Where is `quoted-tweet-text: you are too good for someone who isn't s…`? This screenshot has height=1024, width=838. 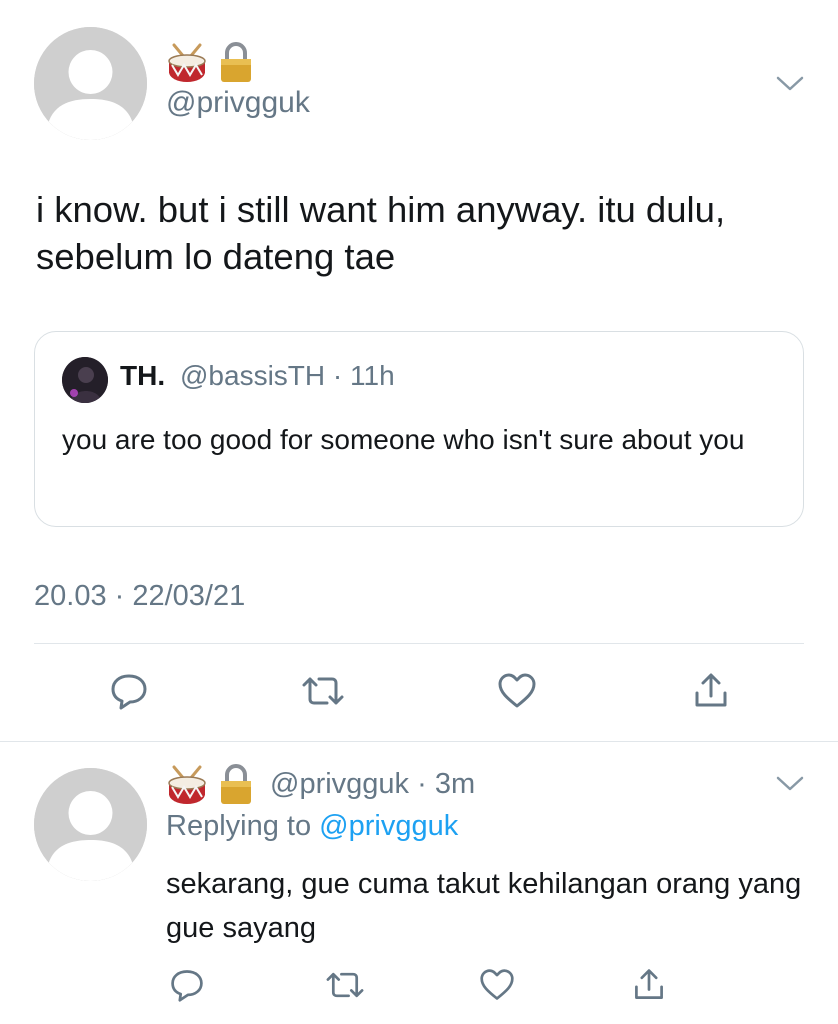
quoted-tweet-text: you are too good for someone who isn't s… is located at coordinates (403, 439).